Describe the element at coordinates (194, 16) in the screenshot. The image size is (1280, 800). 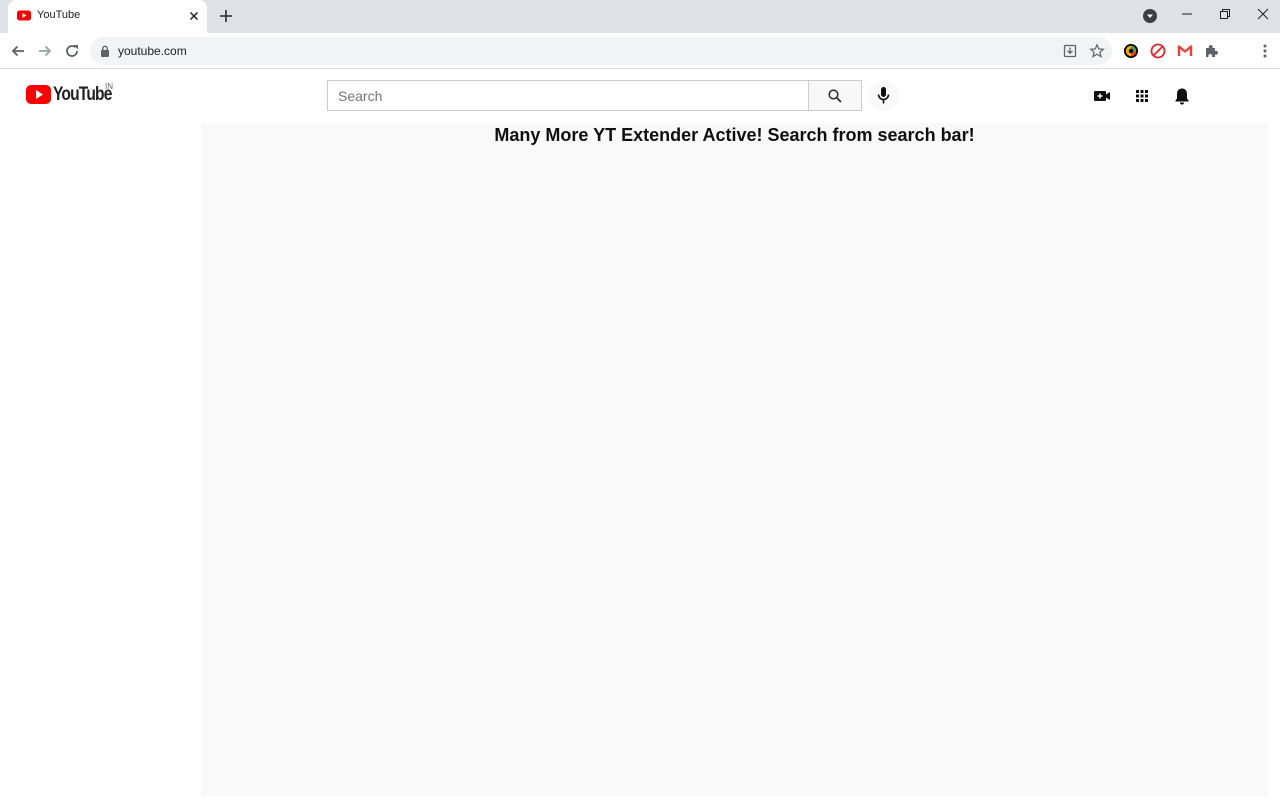
I see `close-tab-icon` at that location.